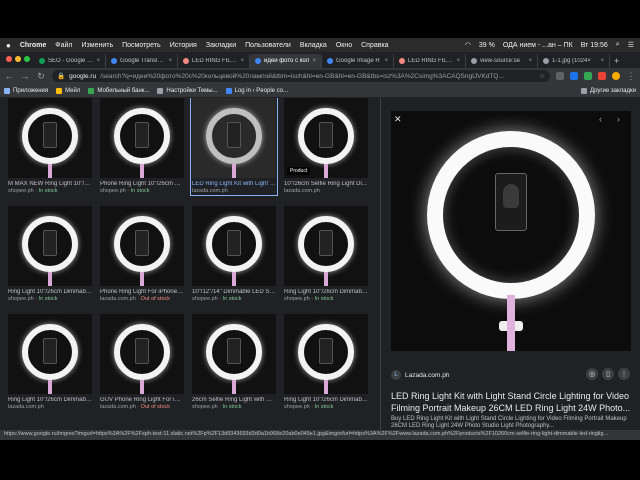  Describe the element at coordinates (538, 45) in the screenshot. I see `user-label: ОДА нием - ...ан – ПК` at that location.